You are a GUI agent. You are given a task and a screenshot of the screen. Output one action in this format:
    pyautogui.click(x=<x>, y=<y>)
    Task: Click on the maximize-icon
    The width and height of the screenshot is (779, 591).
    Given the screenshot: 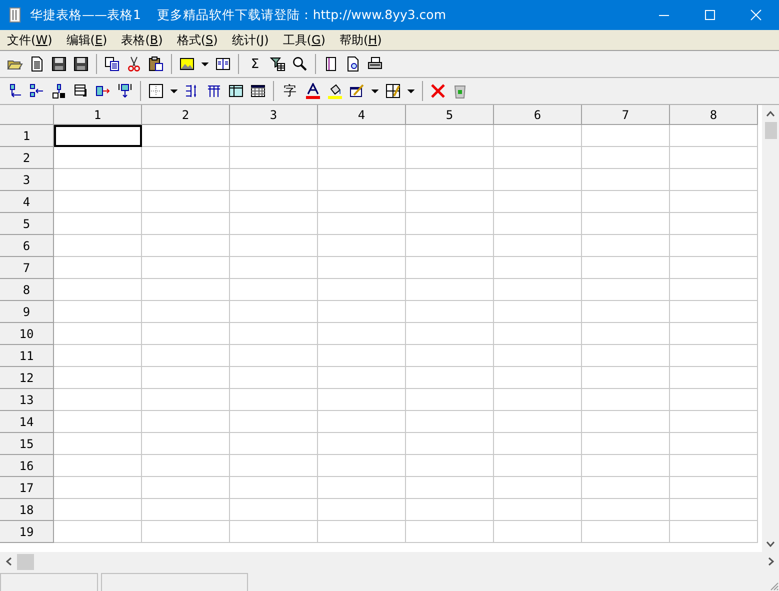 What is the action you would take?
    pyautogui.click(x=710, y=15)
    